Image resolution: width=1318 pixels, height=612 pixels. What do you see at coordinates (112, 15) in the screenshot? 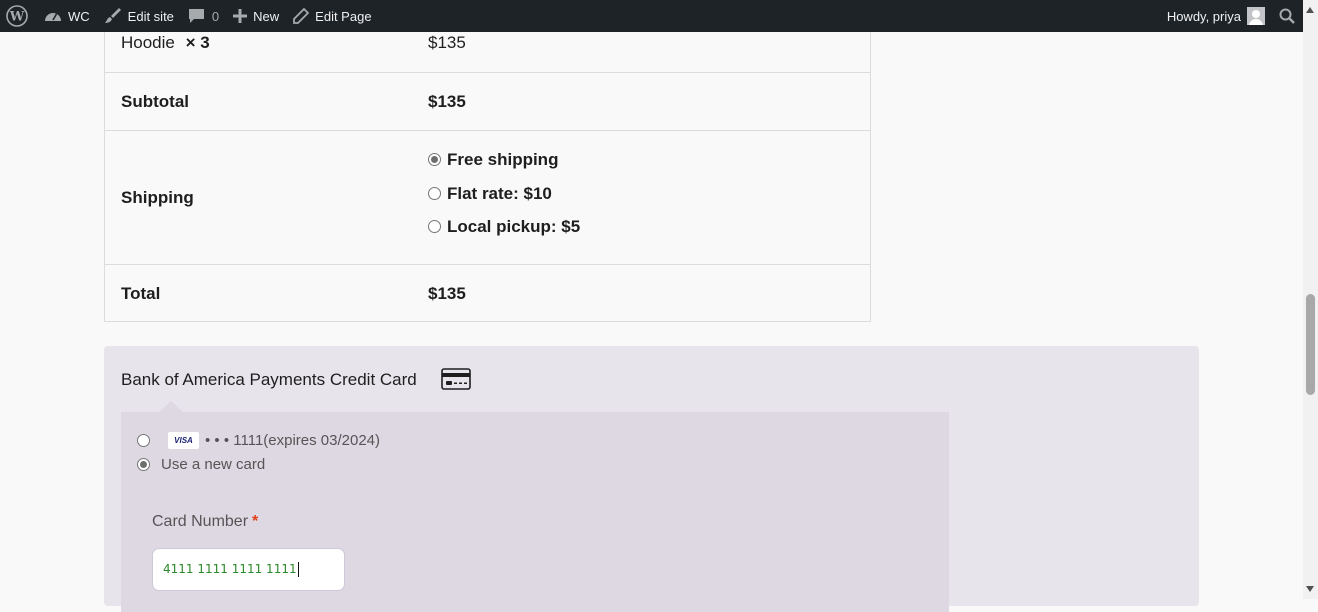
I see `brush-icon` at bounding box center [112, 15].